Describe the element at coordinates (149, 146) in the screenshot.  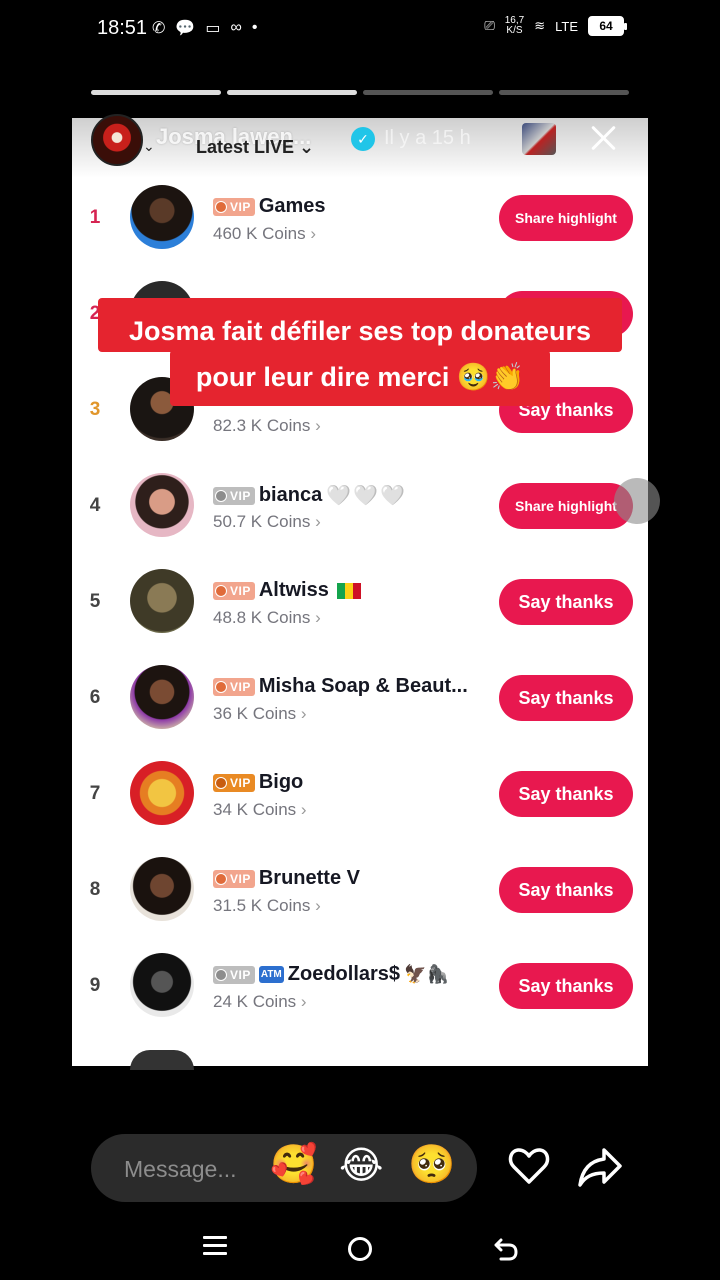
I see `chevron-down-icon: ⌄` at that location.